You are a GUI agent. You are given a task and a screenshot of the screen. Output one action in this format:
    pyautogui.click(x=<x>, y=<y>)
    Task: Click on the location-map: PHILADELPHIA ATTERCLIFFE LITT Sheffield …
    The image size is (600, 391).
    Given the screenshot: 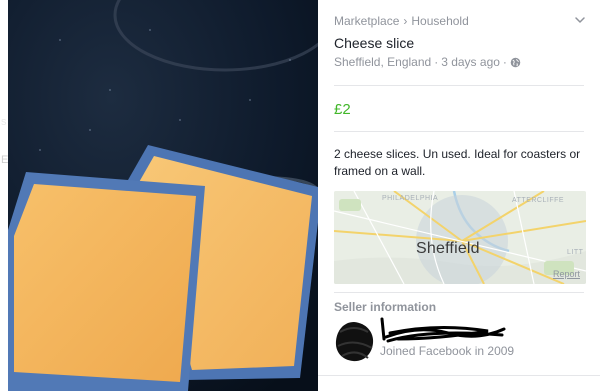 What is the action you would take?
    pyautogui.click(x=460, y=237)
    